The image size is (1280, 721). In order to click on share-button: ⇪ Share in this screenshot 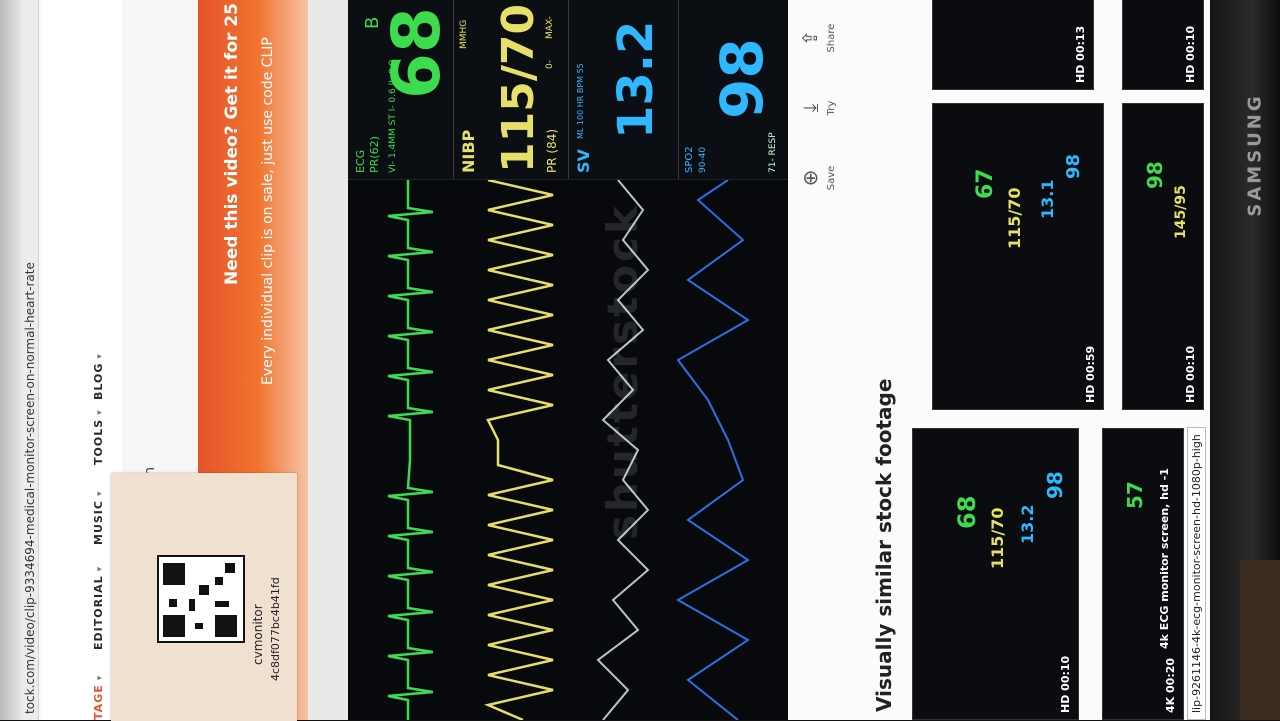, I will do `click(817, 38)`.